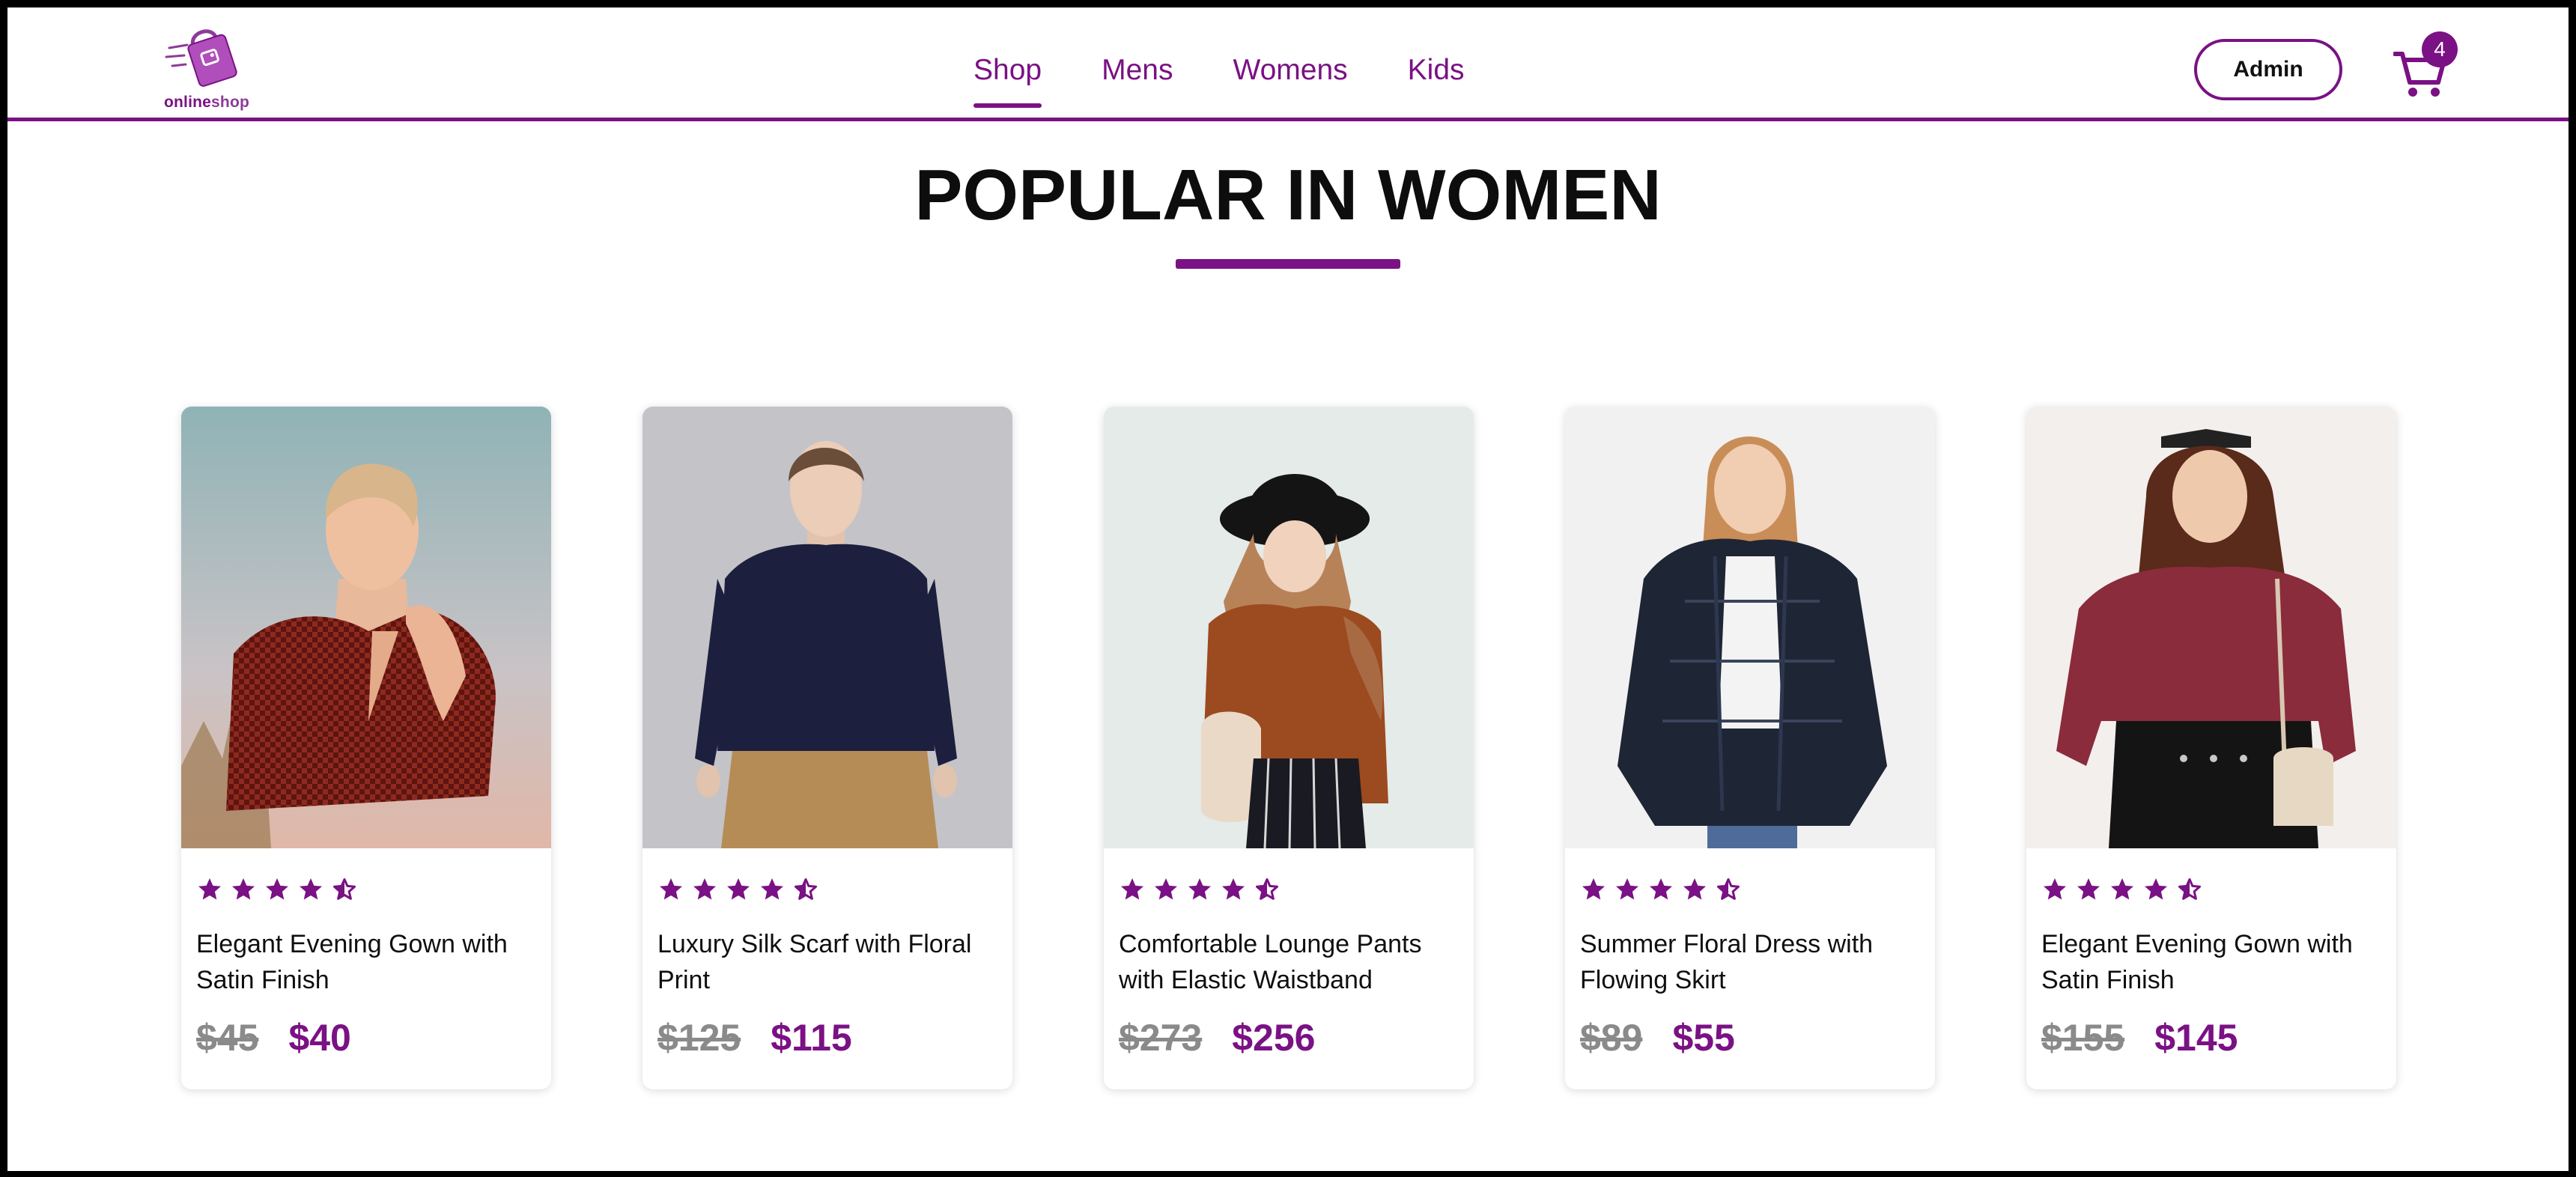  What do you see at coordinates (319, 1038) in the screenshot?
I see `new-price: $40` at bounding box center [319, 1038].